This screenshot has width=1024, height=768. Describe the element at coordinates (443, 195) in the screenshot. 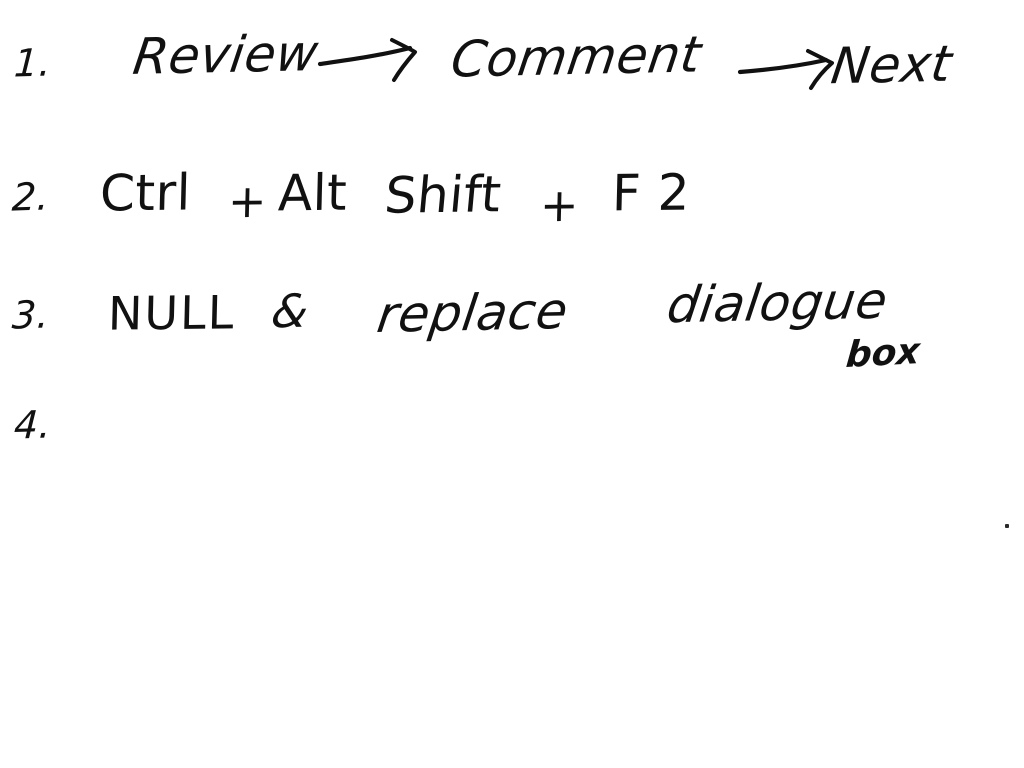

I see `note-2-key-shift: Shift` at that location.